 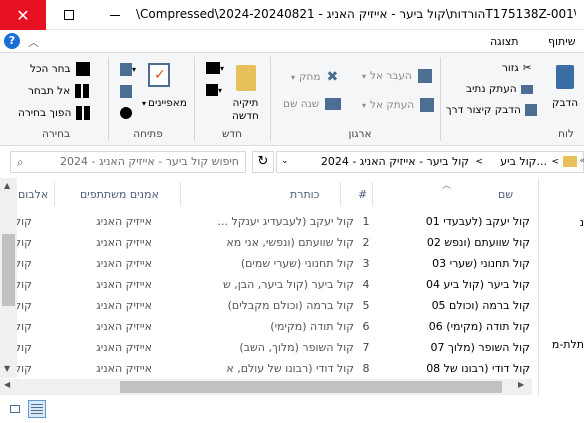 I want to click on delete-label: מחק, so click(x=310, y=77).